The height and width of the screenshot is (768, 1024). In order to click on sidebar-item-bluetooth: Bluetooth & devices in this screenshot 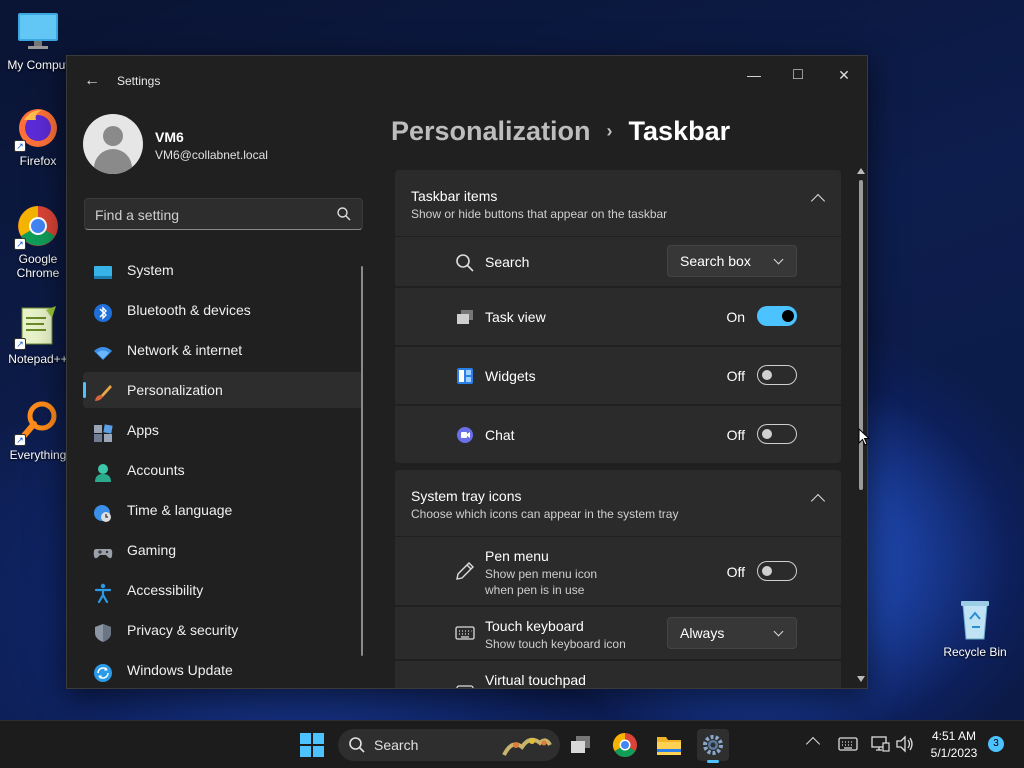, I will do `click(223, 310)`.